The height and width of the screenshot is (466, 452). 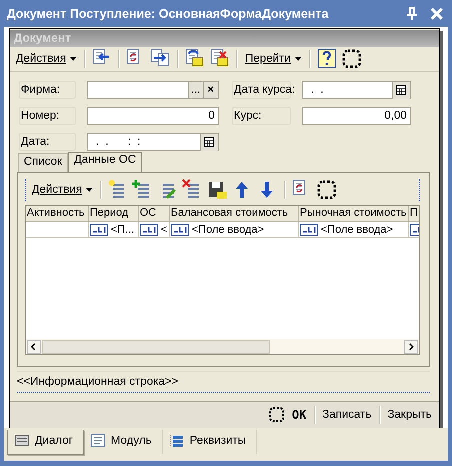 I want to click on table-cell: <, so click(x=154, y=230).